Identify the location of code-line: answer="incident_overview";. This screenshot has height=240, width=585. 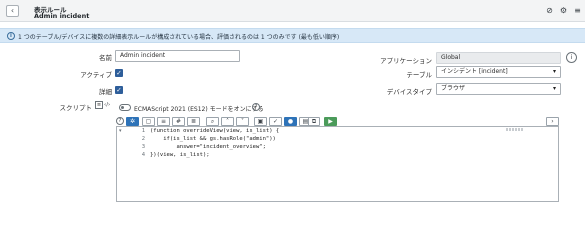
(207, 147).